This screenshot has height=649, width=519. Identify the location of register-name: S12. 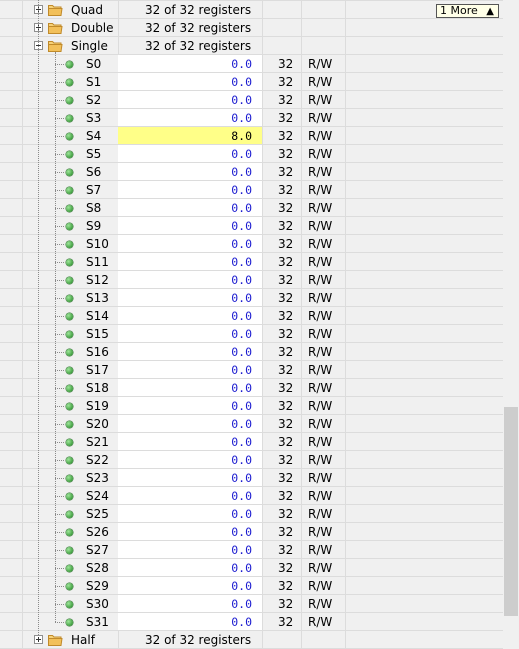
(97, 280).